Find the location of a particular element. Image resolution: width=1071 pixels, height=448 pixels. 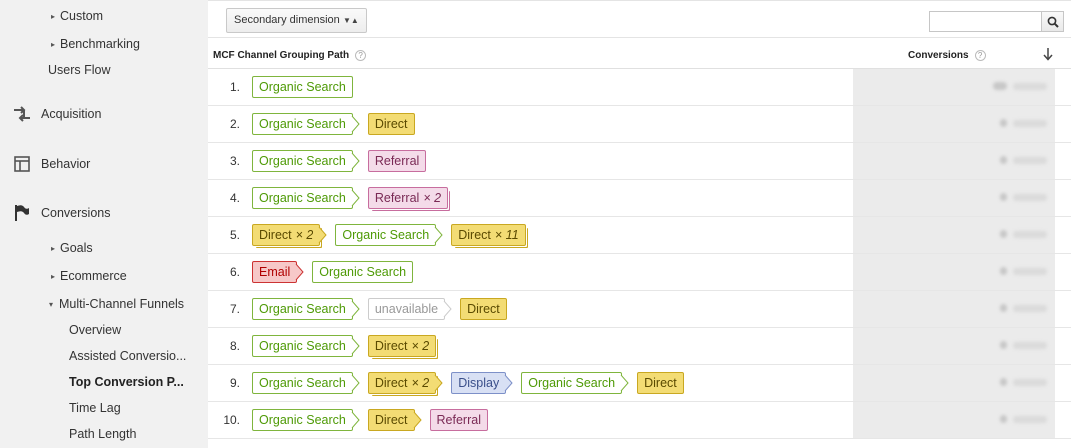

nav-item-multi-channel-funnels: ▾ Multi-Channel Funnels is located at coordinates (116, 304).